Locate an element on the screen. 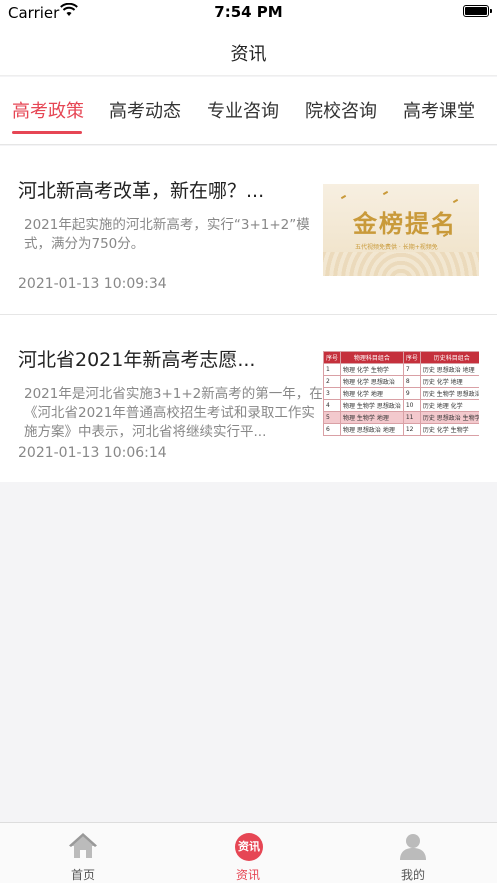 The image size is (497, 883). table-cell: 物理 思想政治 地理 is located at coordinates (372, 429).